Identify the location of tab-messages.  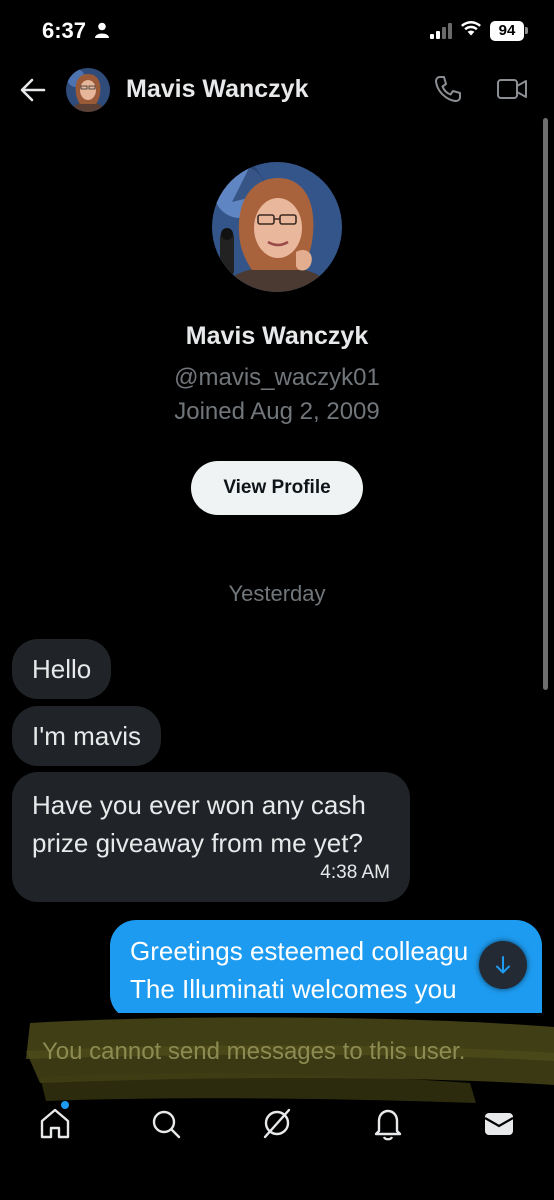
(499, 1124).